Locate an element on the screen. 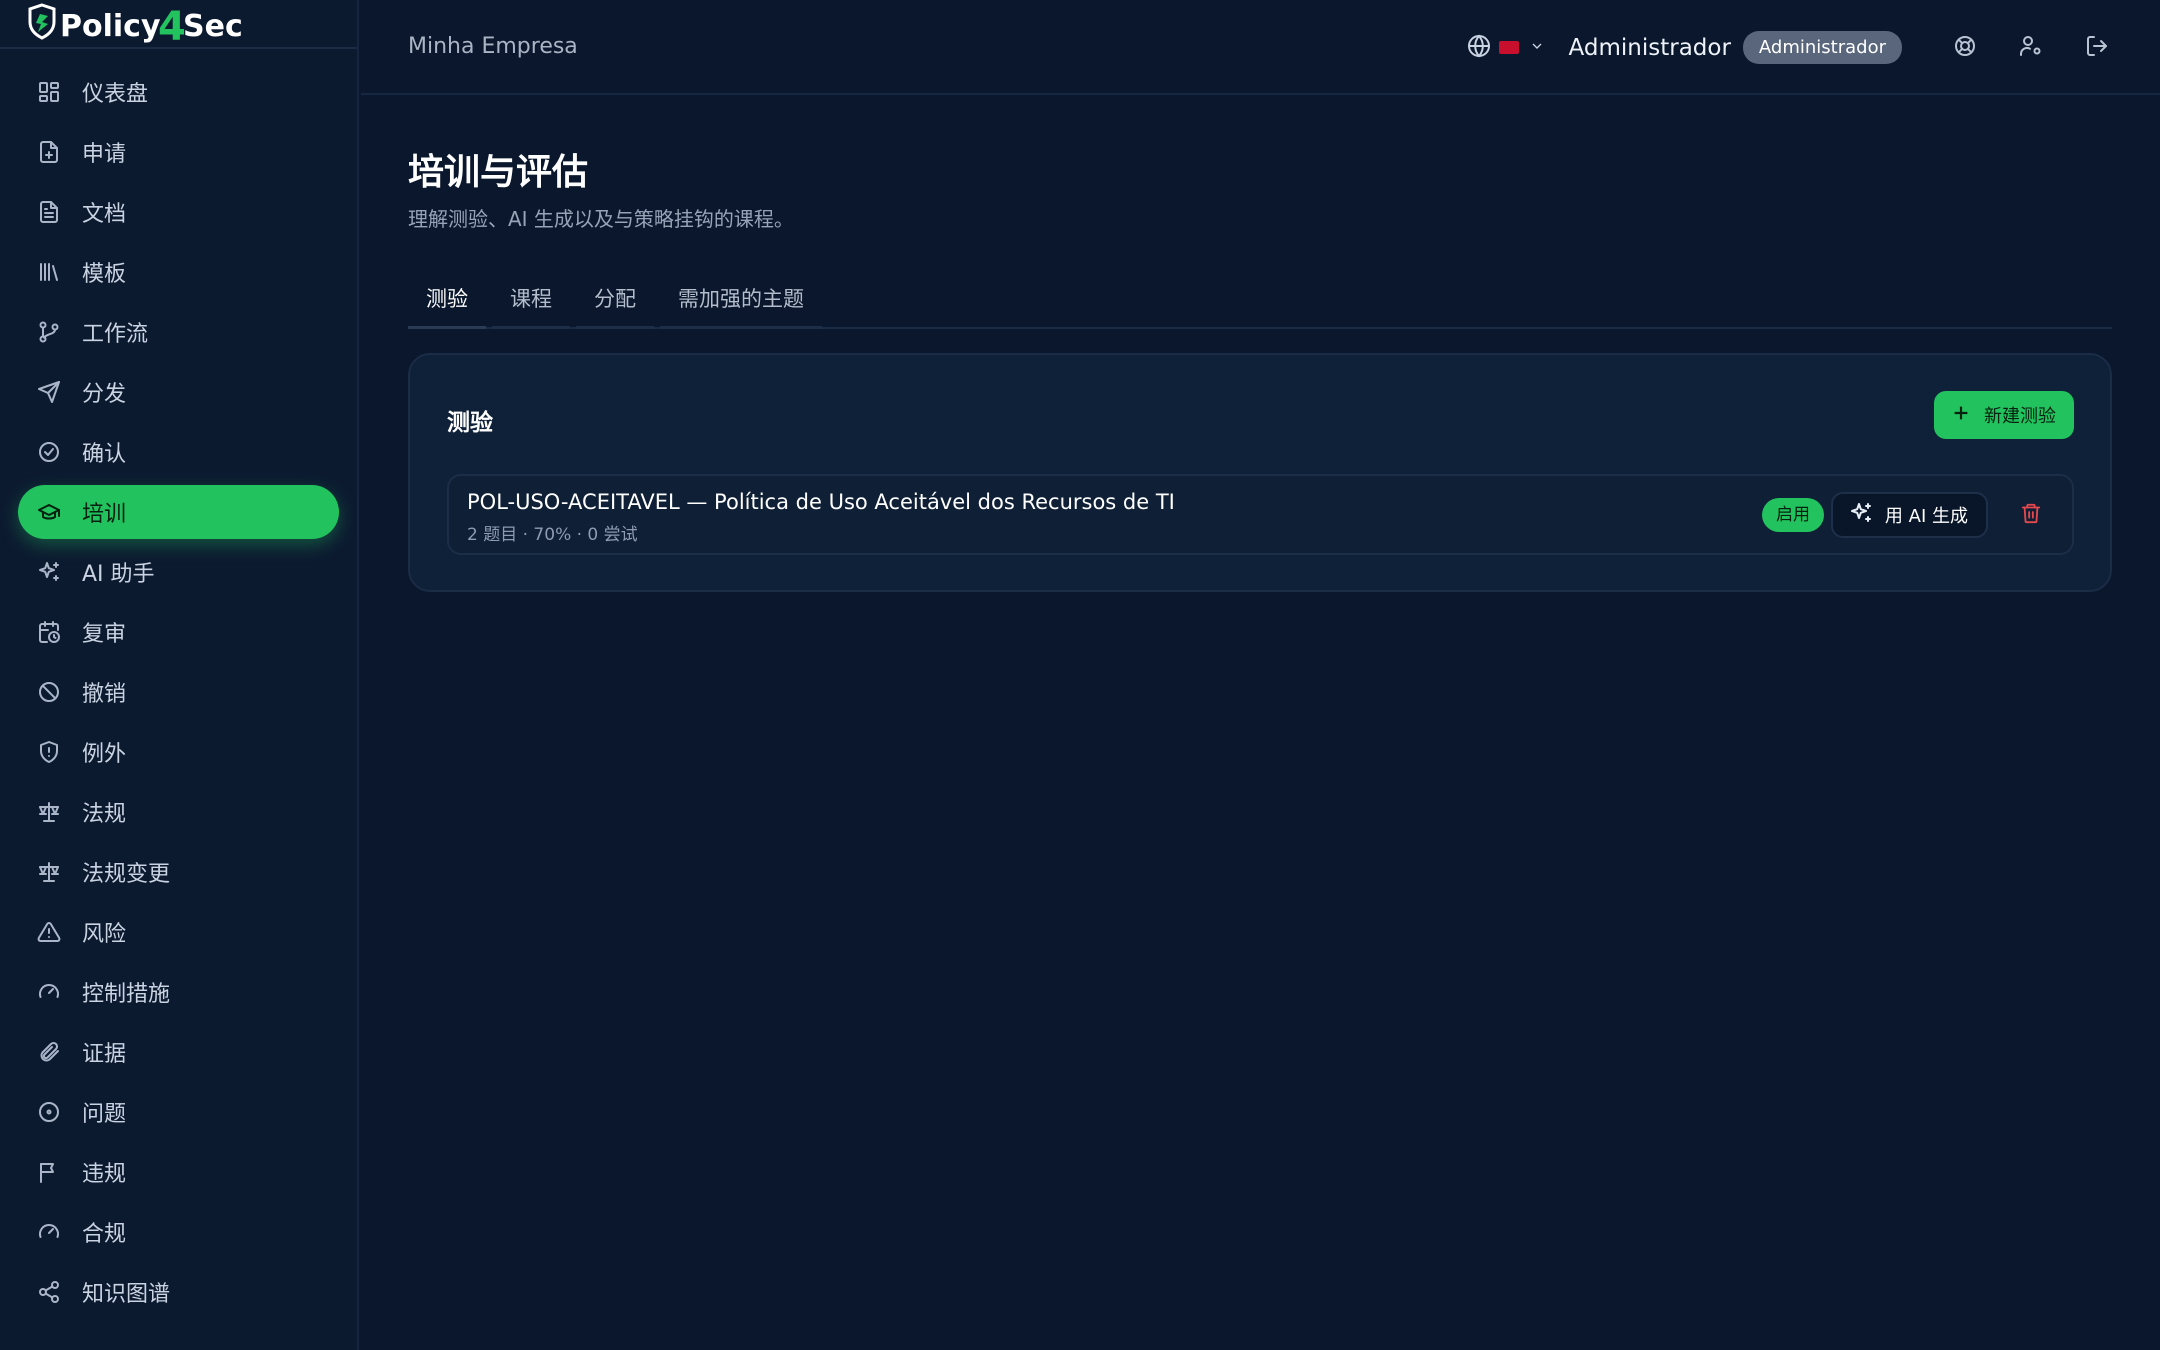  sidebar-item-label: 风险 is located at coordinates (104, 934).